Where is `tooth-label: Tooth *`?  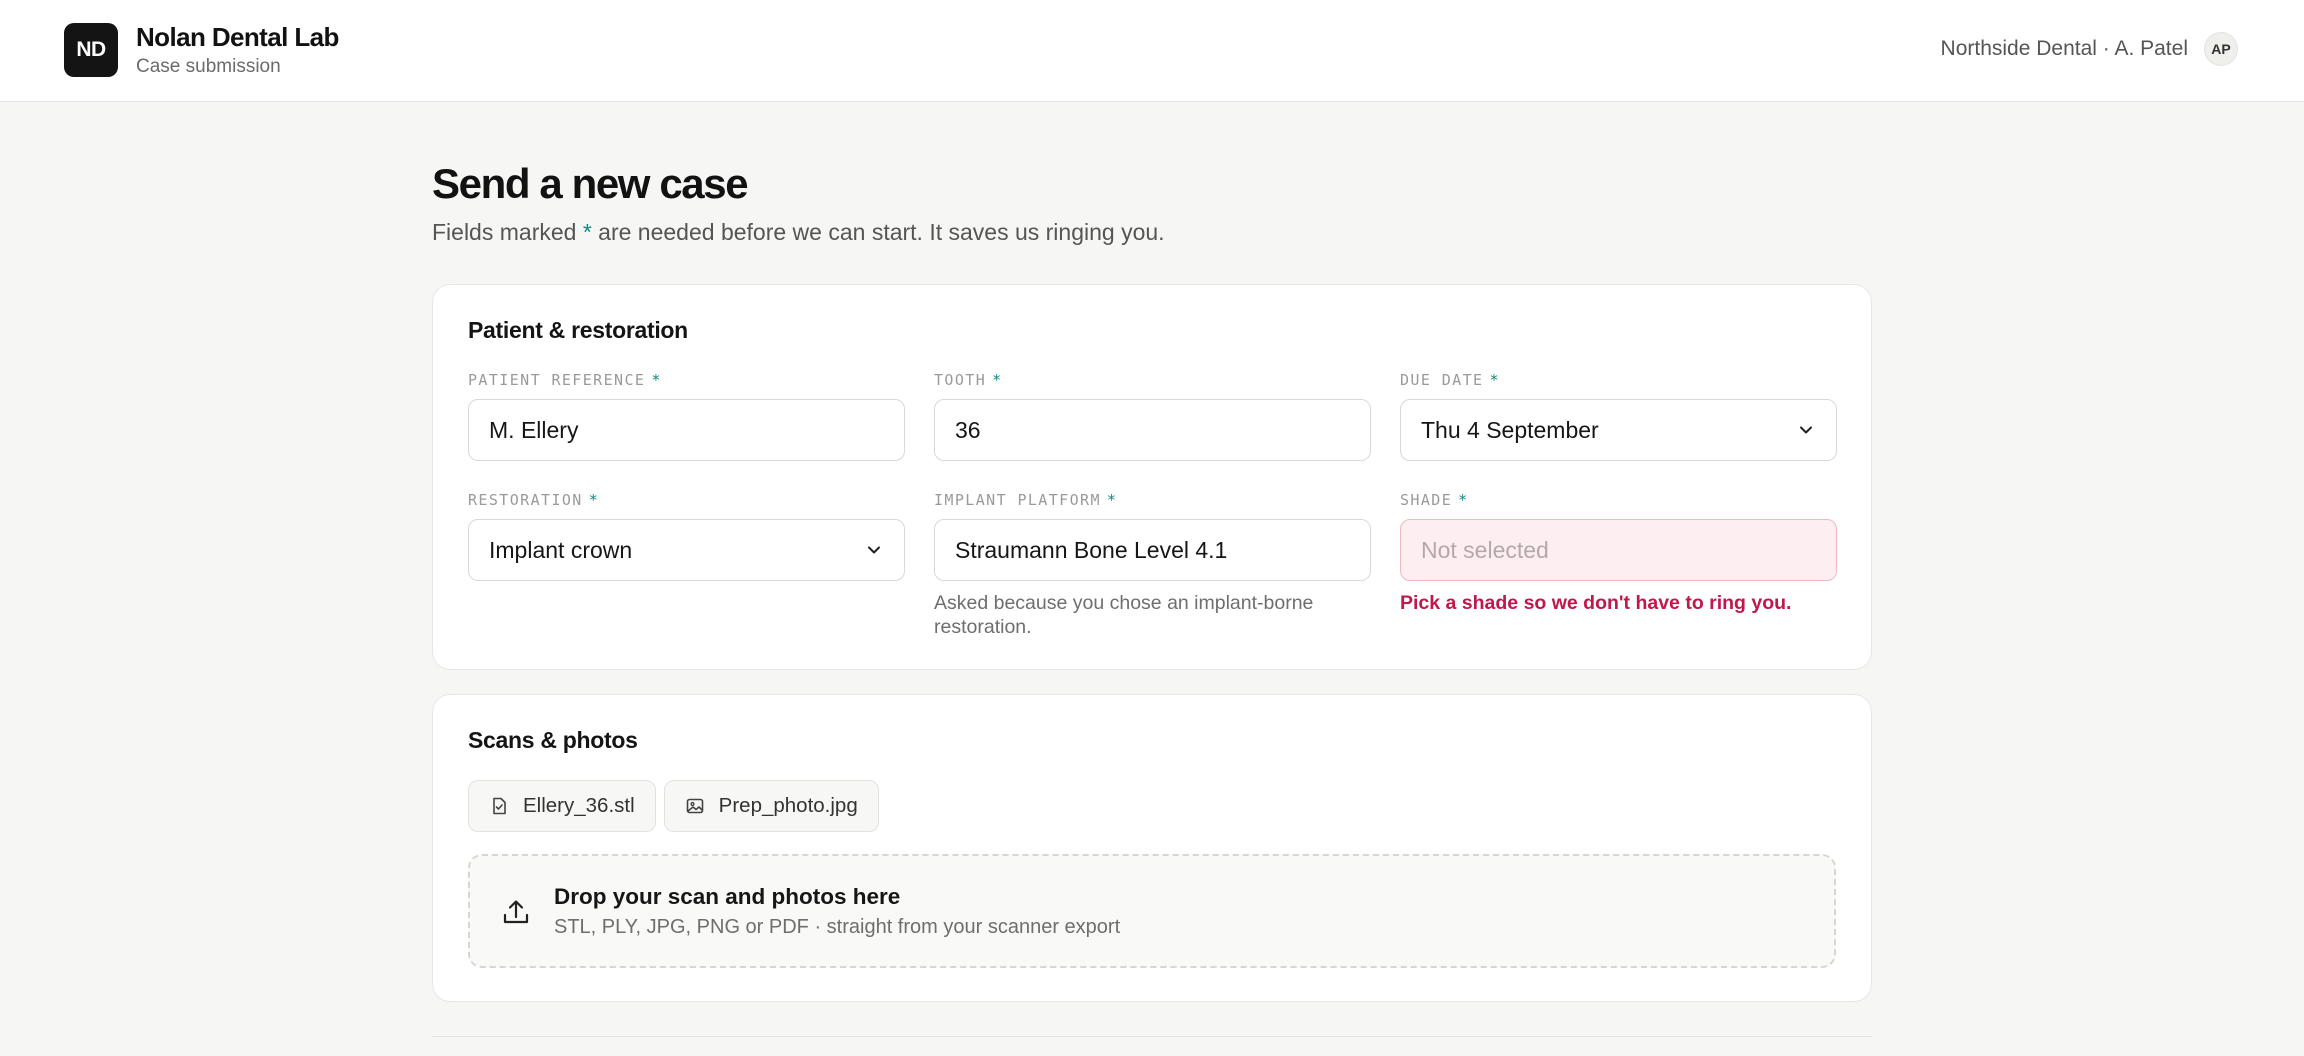 tooth-label: Tooth * is located at coordinates (968, 380).